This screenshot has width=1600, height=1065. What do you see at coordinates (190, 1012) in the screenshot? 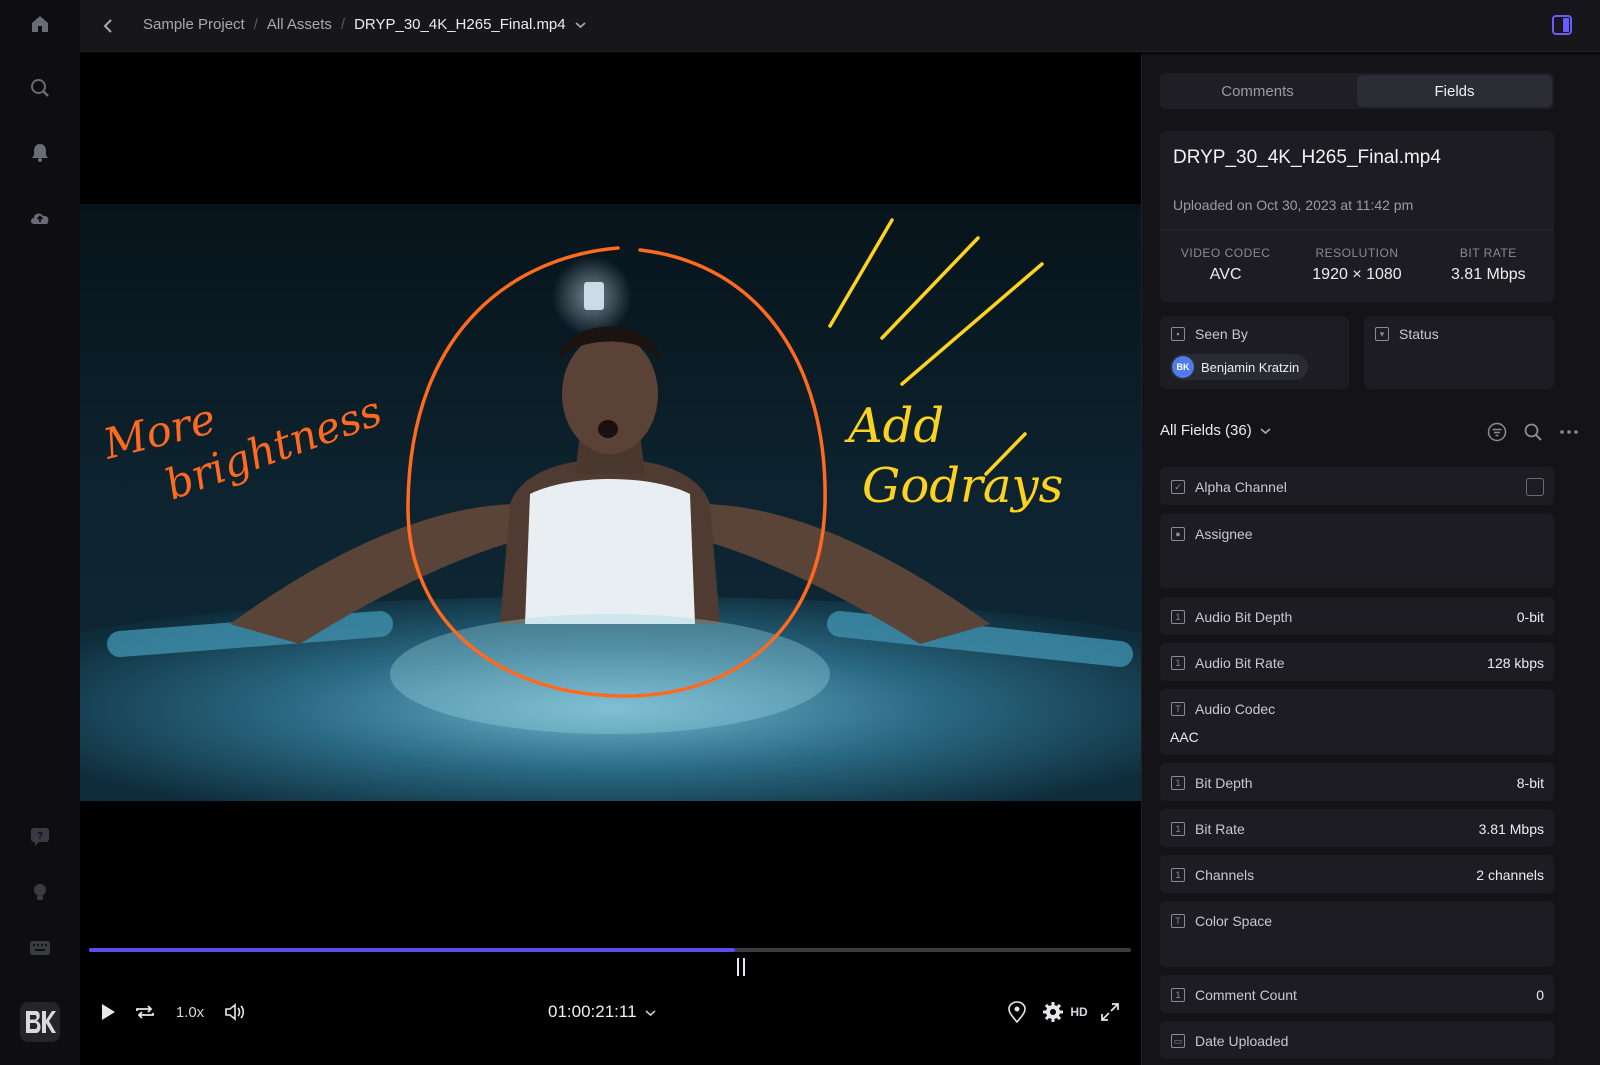
I see `playback-speed: 1.0x` at bounding box center [190, 1012].